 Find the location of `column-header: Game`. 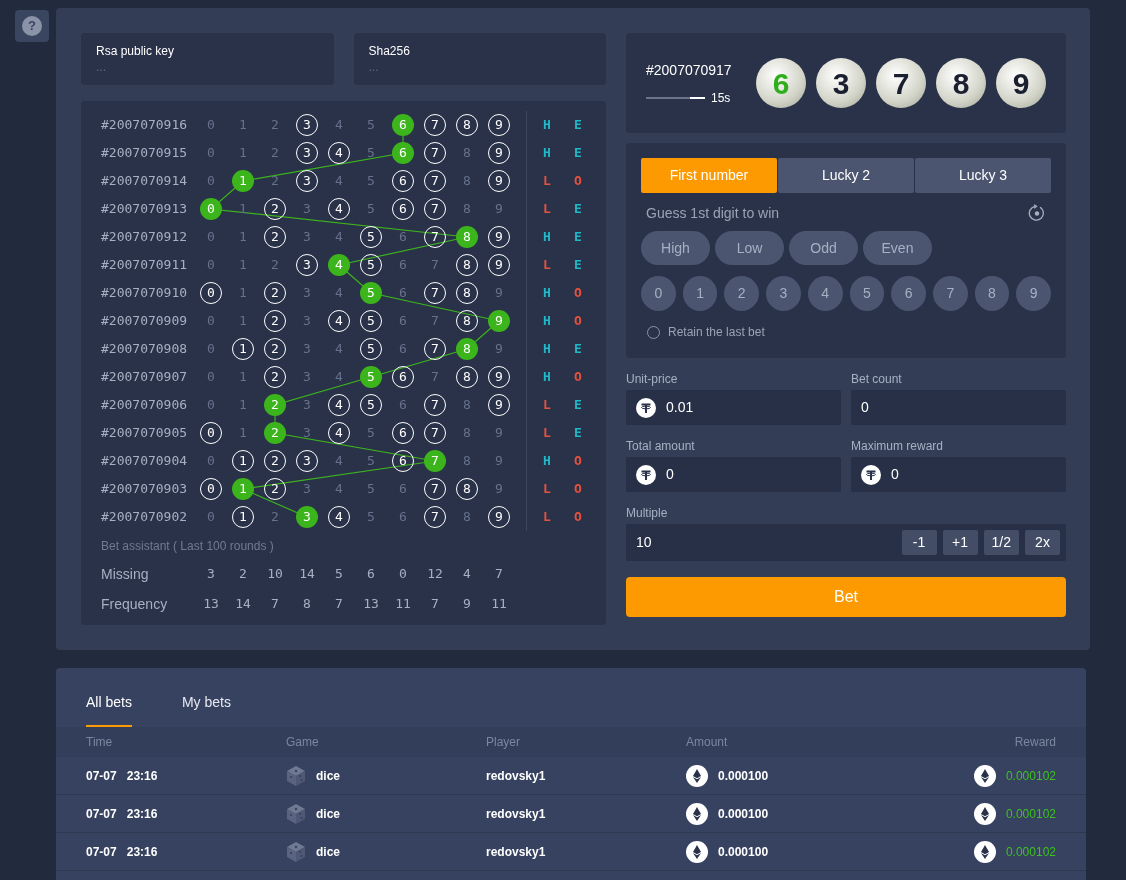

column-header: Game is located at coordinates (302, 742).